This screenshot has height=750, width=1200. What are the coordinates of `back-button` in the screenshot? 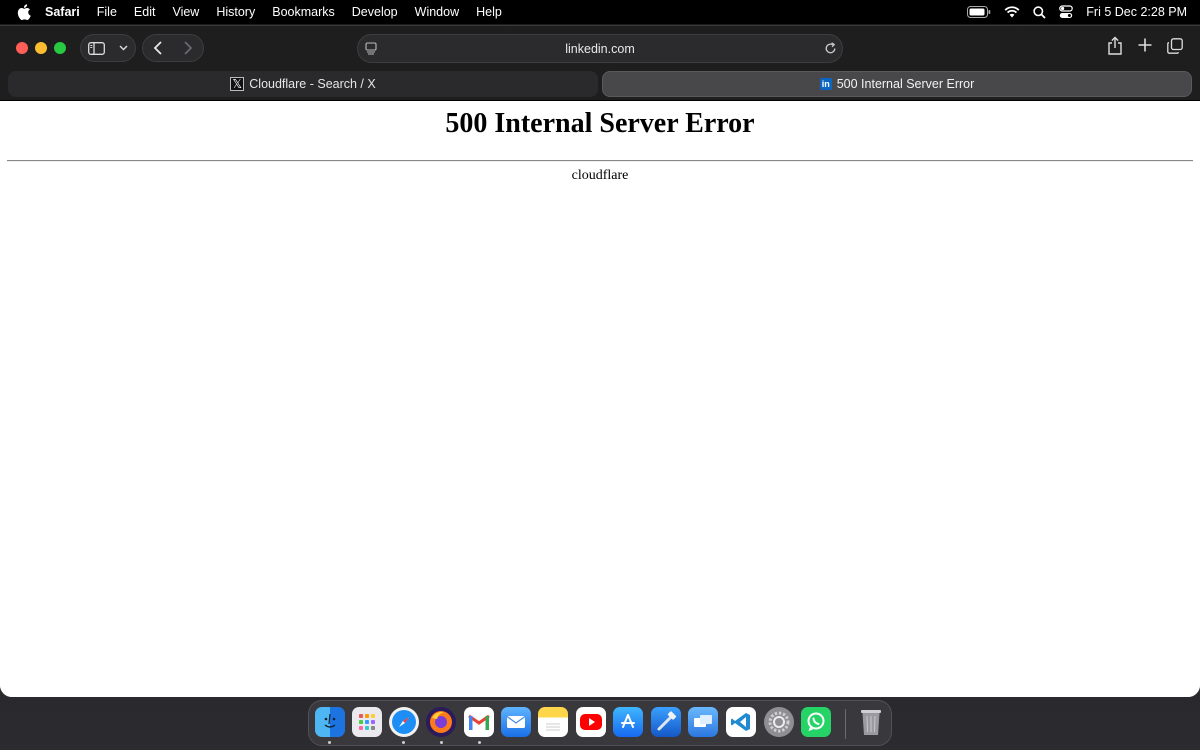 It's located at (158, 48).